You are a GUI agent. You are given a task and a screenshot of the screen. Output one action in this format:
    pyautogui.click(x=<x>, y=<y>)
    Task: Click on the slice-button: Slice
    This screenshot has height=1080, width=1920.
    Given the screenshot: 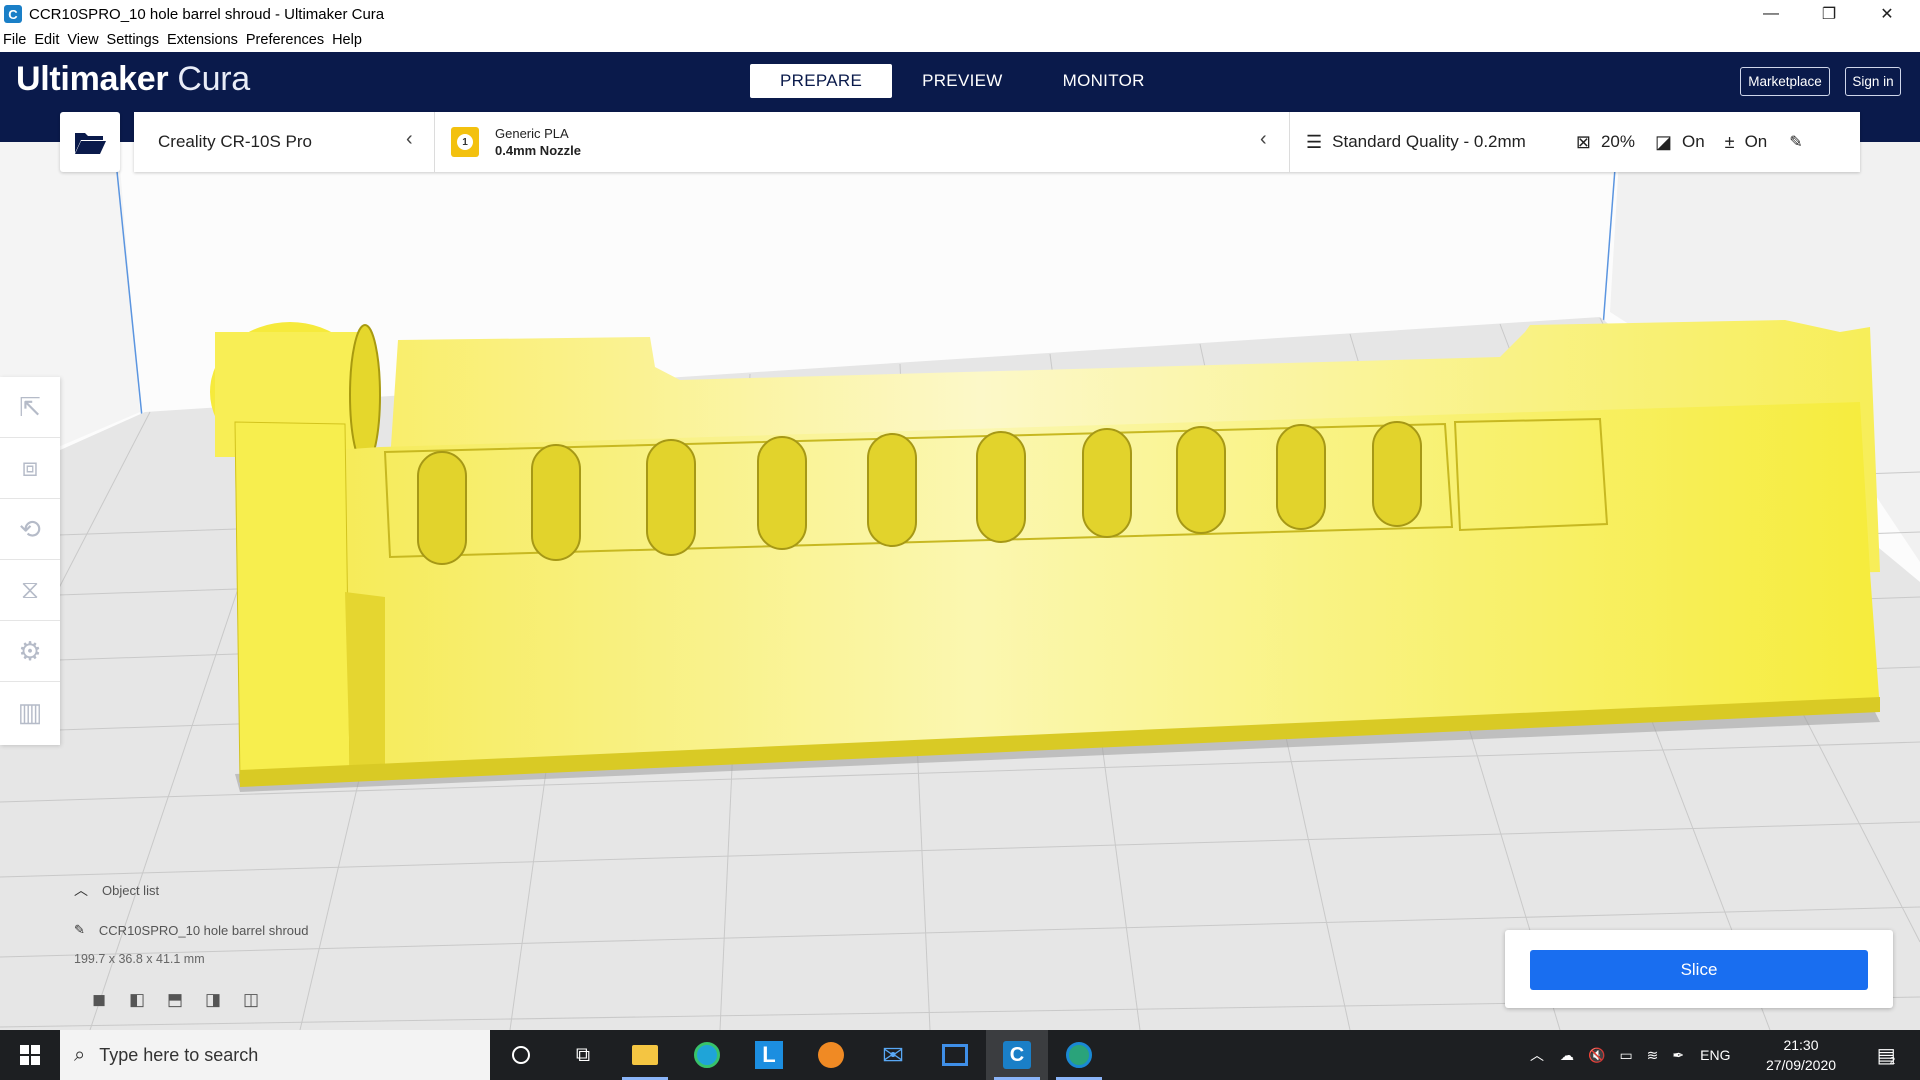 What is the action you would take?
    pyautogui.click(x=1699, y=970)
    